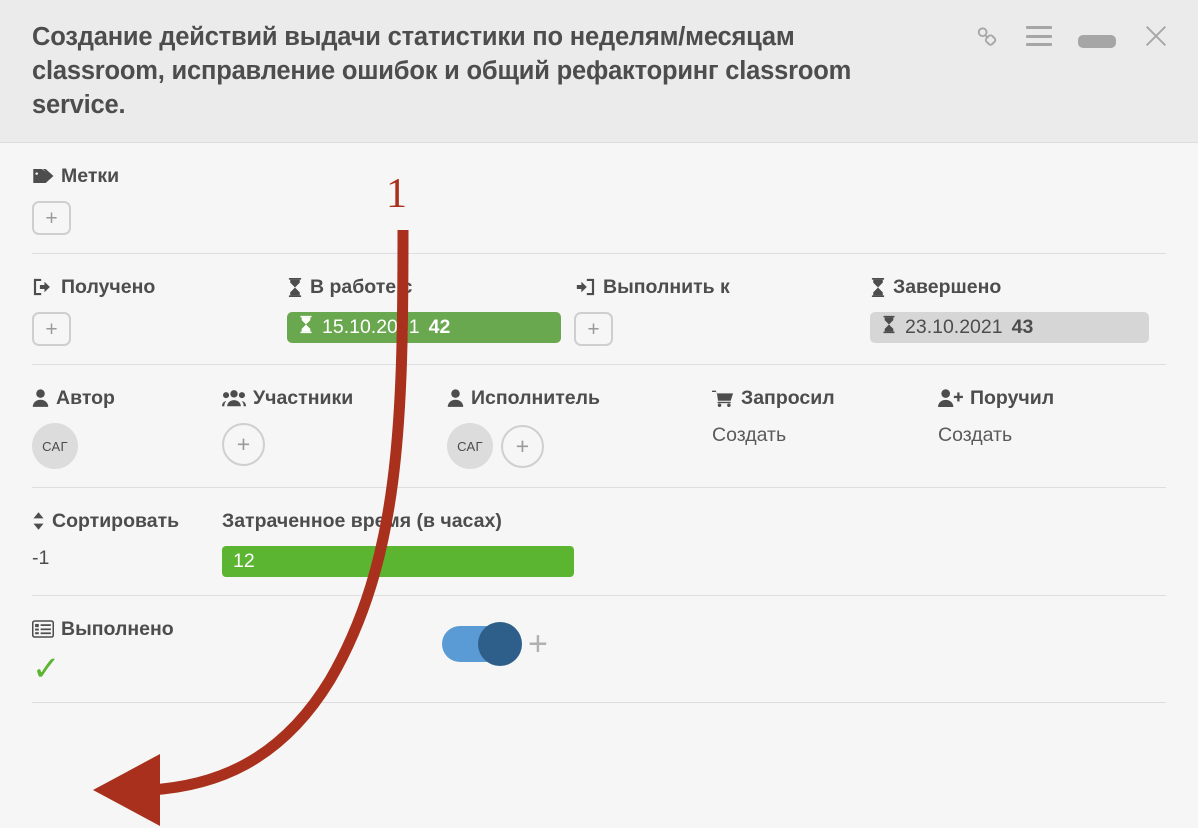 The height and width of the screenshot is (828, 1198). I want to click on delegated-label: Поручил, so click(1012, 398).